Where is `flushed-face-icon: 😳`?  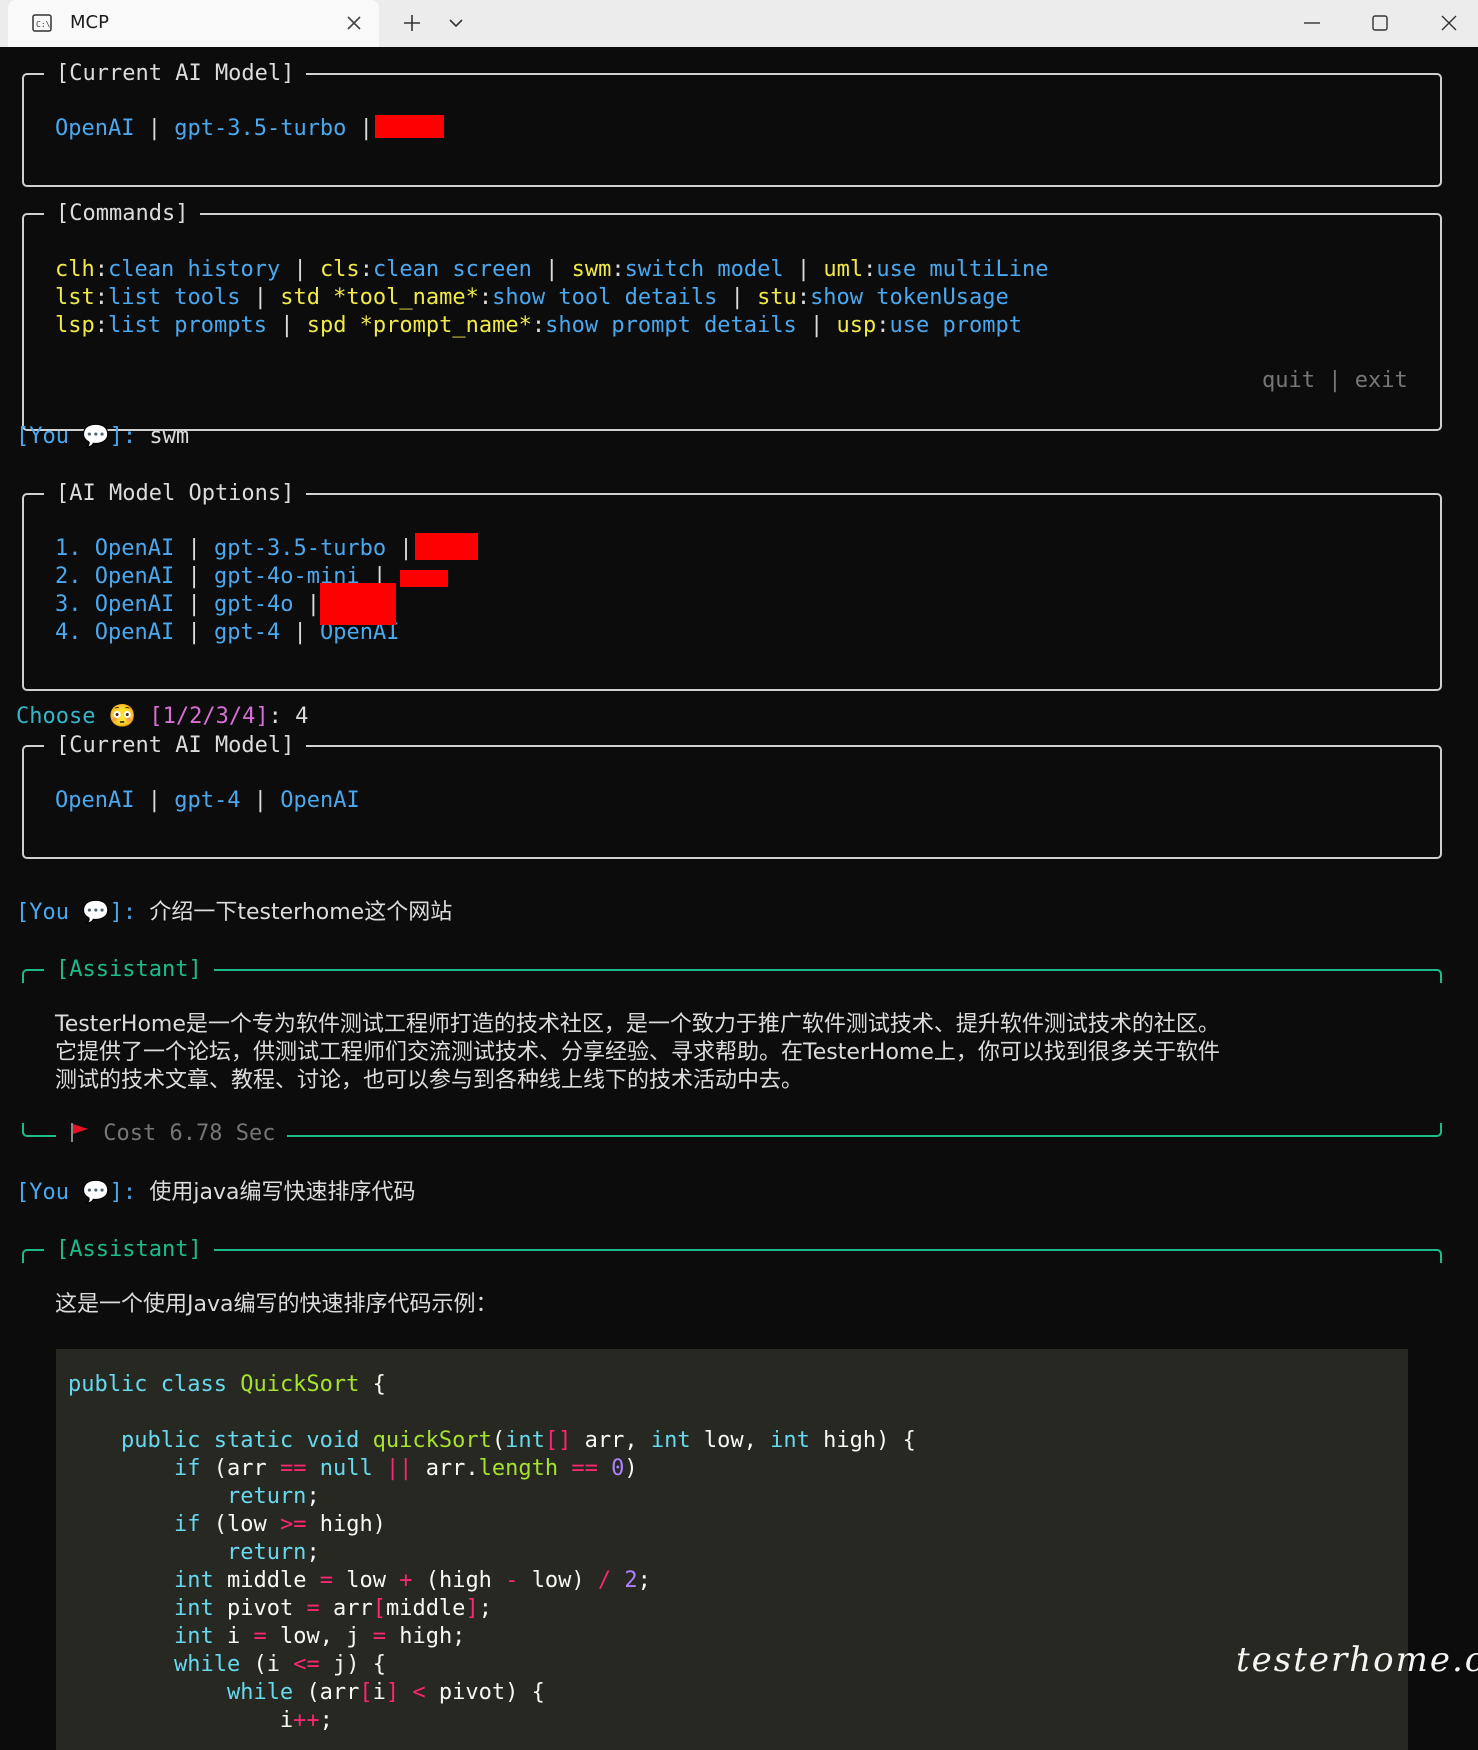
flushed-face-icon: 😳 is located at coordinates (122, 716).